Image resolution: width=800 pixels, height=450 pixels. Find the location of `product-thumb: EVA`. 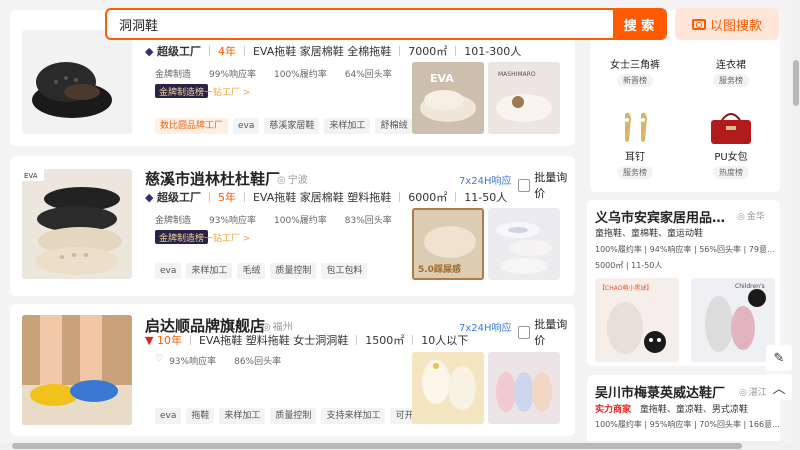

product-thumb: EVA is located at coordinates (448, 98).